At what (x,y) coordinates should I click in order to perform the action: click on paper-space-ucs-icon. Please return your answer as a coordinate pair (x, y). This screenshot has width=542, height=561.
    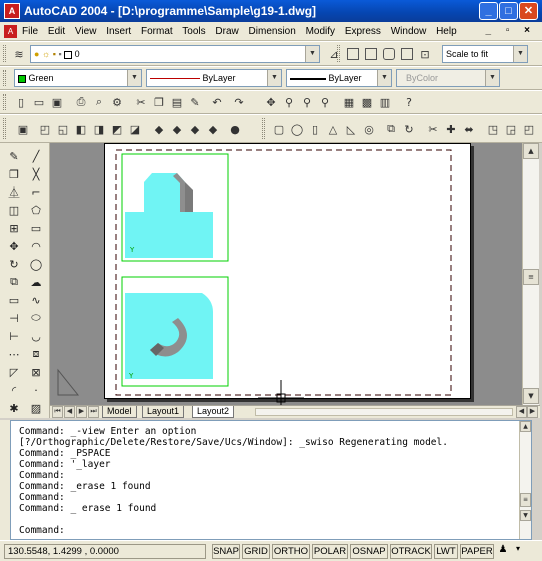
    Looking at the image, I should click on (68, 382).